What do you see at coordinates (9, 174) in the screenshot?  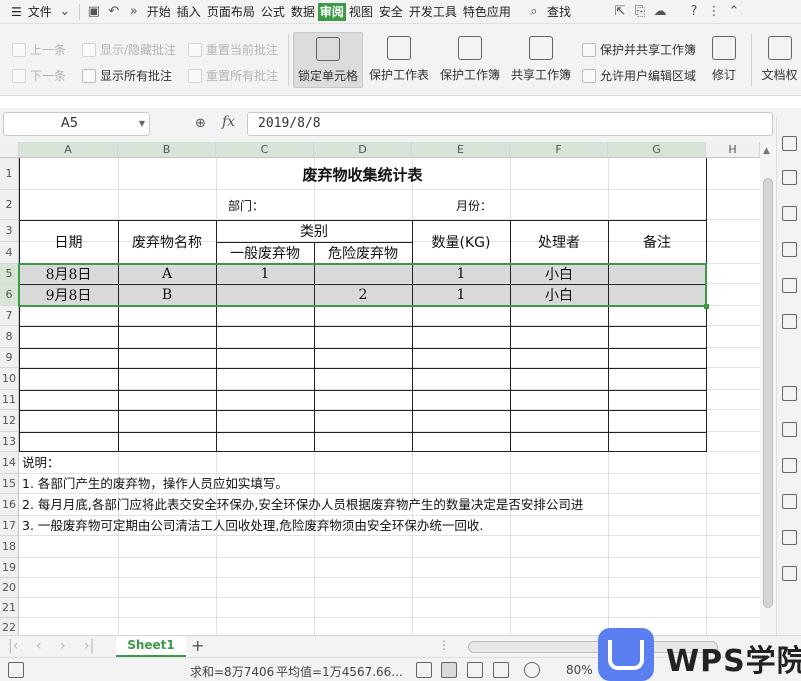 I see `row-header-1: 1` at bounding box center [9, 174].